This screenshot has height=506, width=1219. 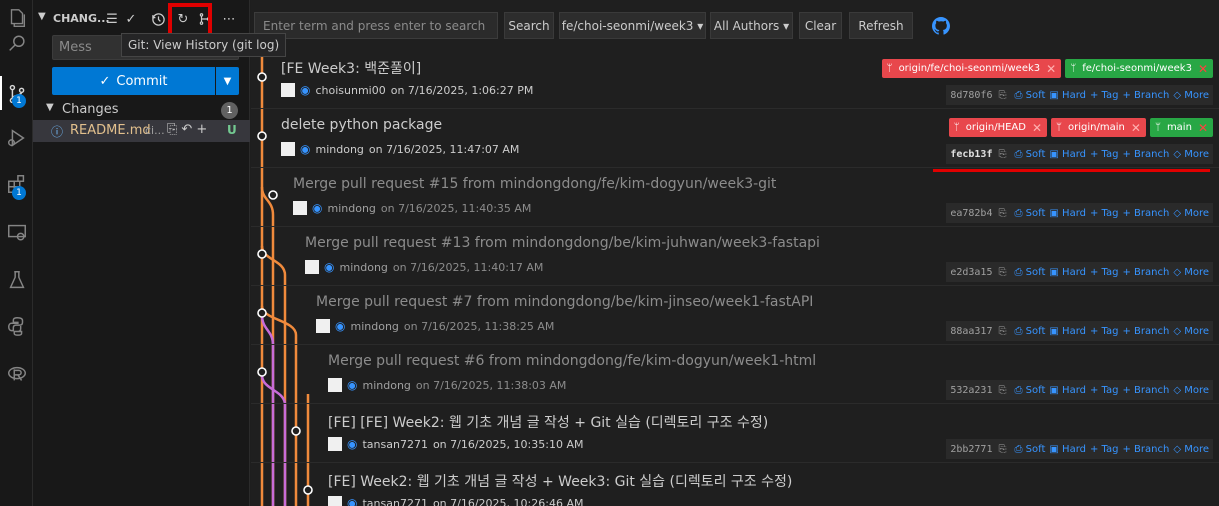 I want to click on view-as-list-icon: ☰, so click(x=112, y=19).